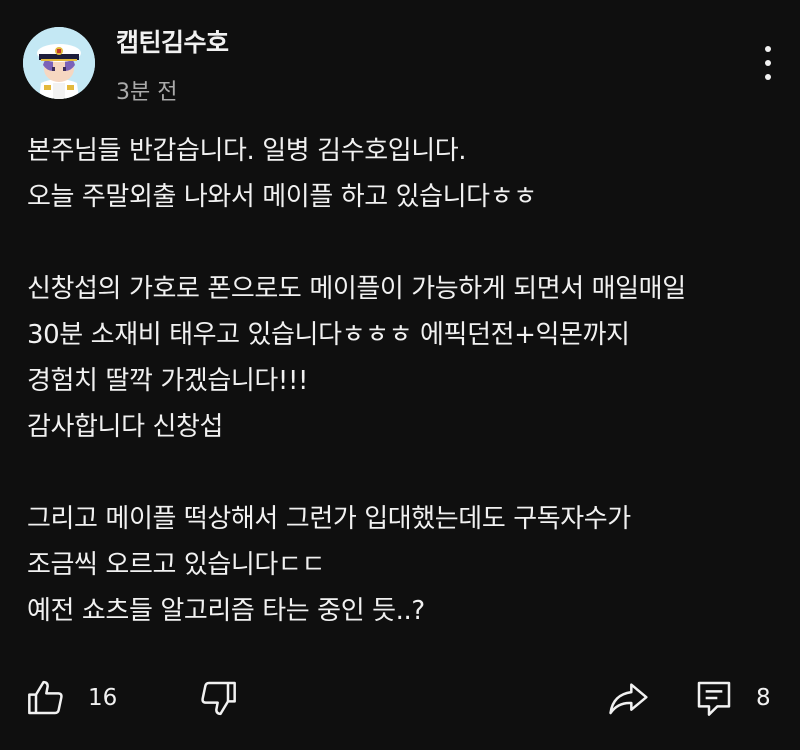 This screenshot has width=800, height=750. Describe the element at coordinates (732, 698) in the screenshot. I see `comments-button: 8` at that location.